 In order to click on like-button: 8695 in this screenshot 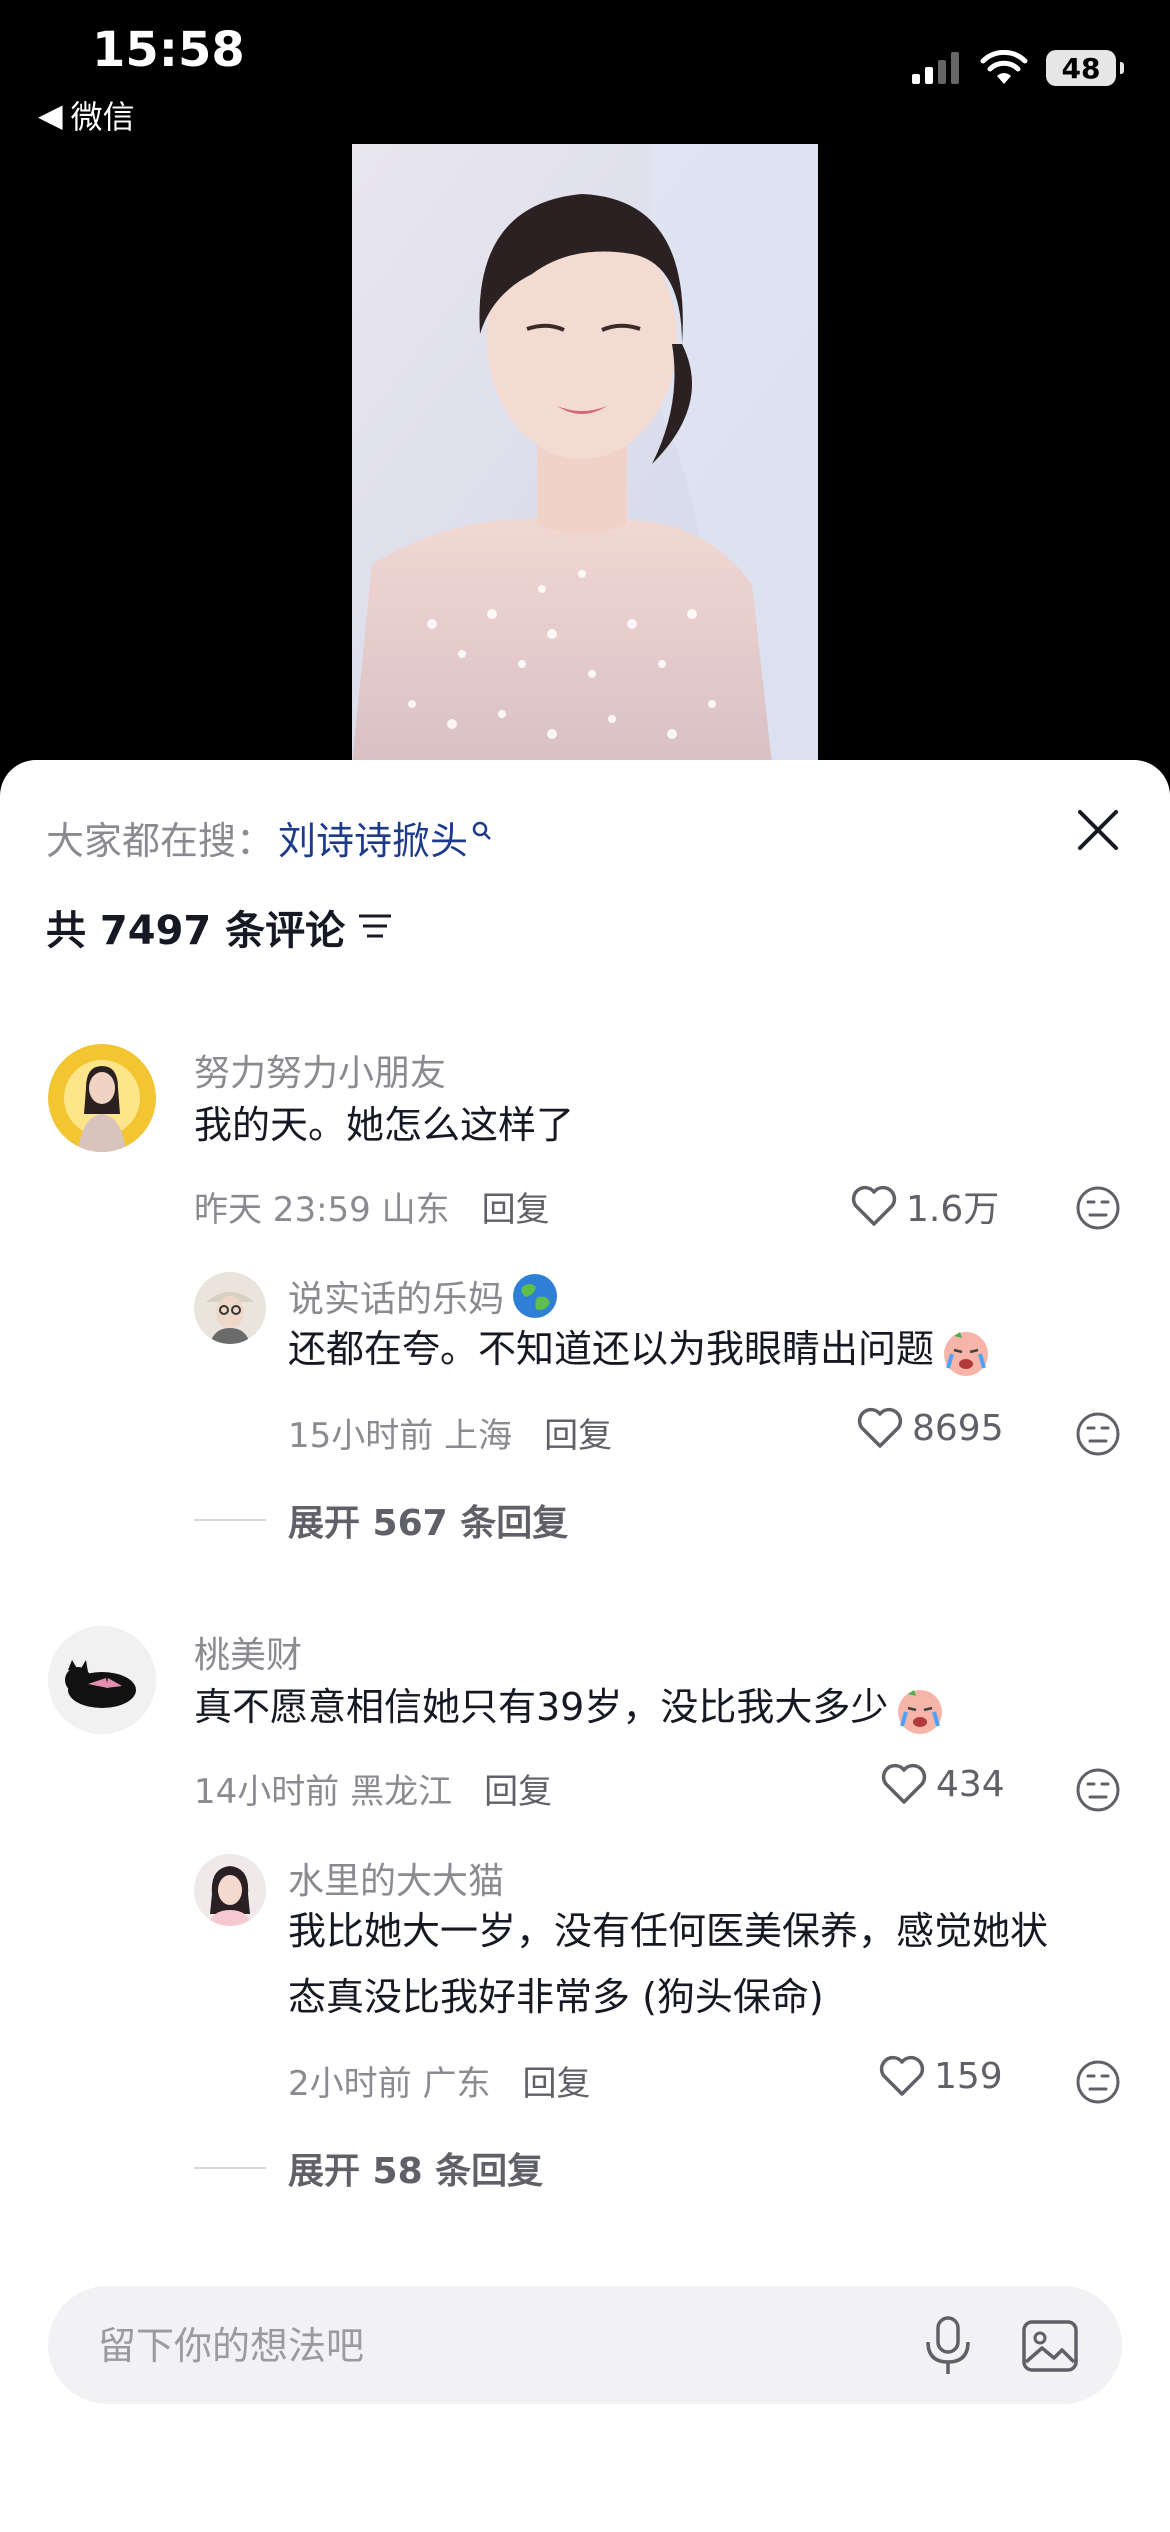, I will do `click(930, 1428)`.